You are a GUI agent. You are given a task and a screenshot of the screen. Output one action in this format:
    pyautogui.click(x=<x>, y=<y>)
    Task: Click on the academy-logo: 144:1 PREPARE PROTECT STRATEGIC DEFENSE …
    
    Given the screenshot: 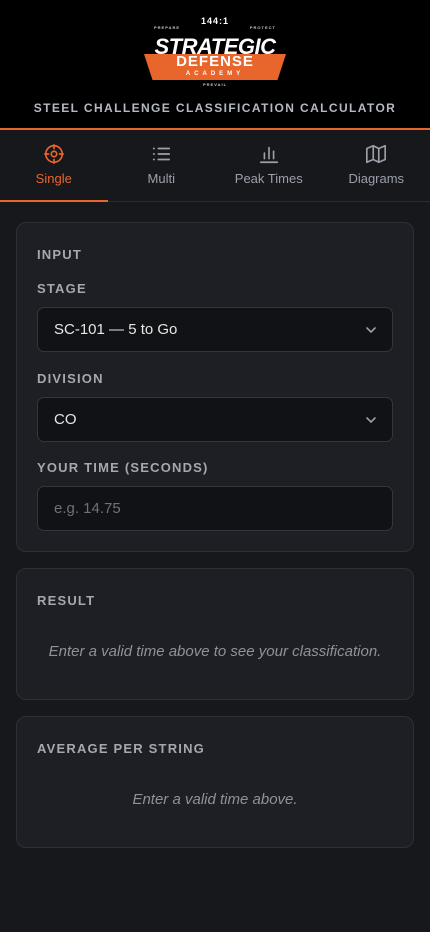 What is the action you would take?
    pyautogui.click(x=215, y=53)
    